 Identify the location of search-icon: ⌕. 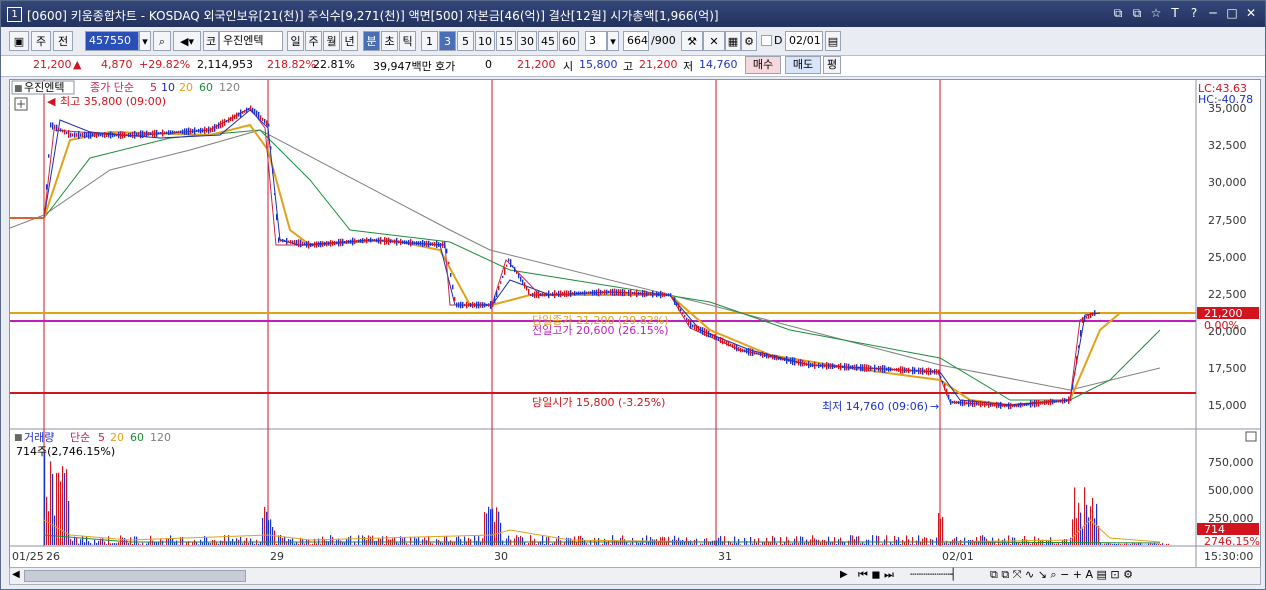
(162, 41).